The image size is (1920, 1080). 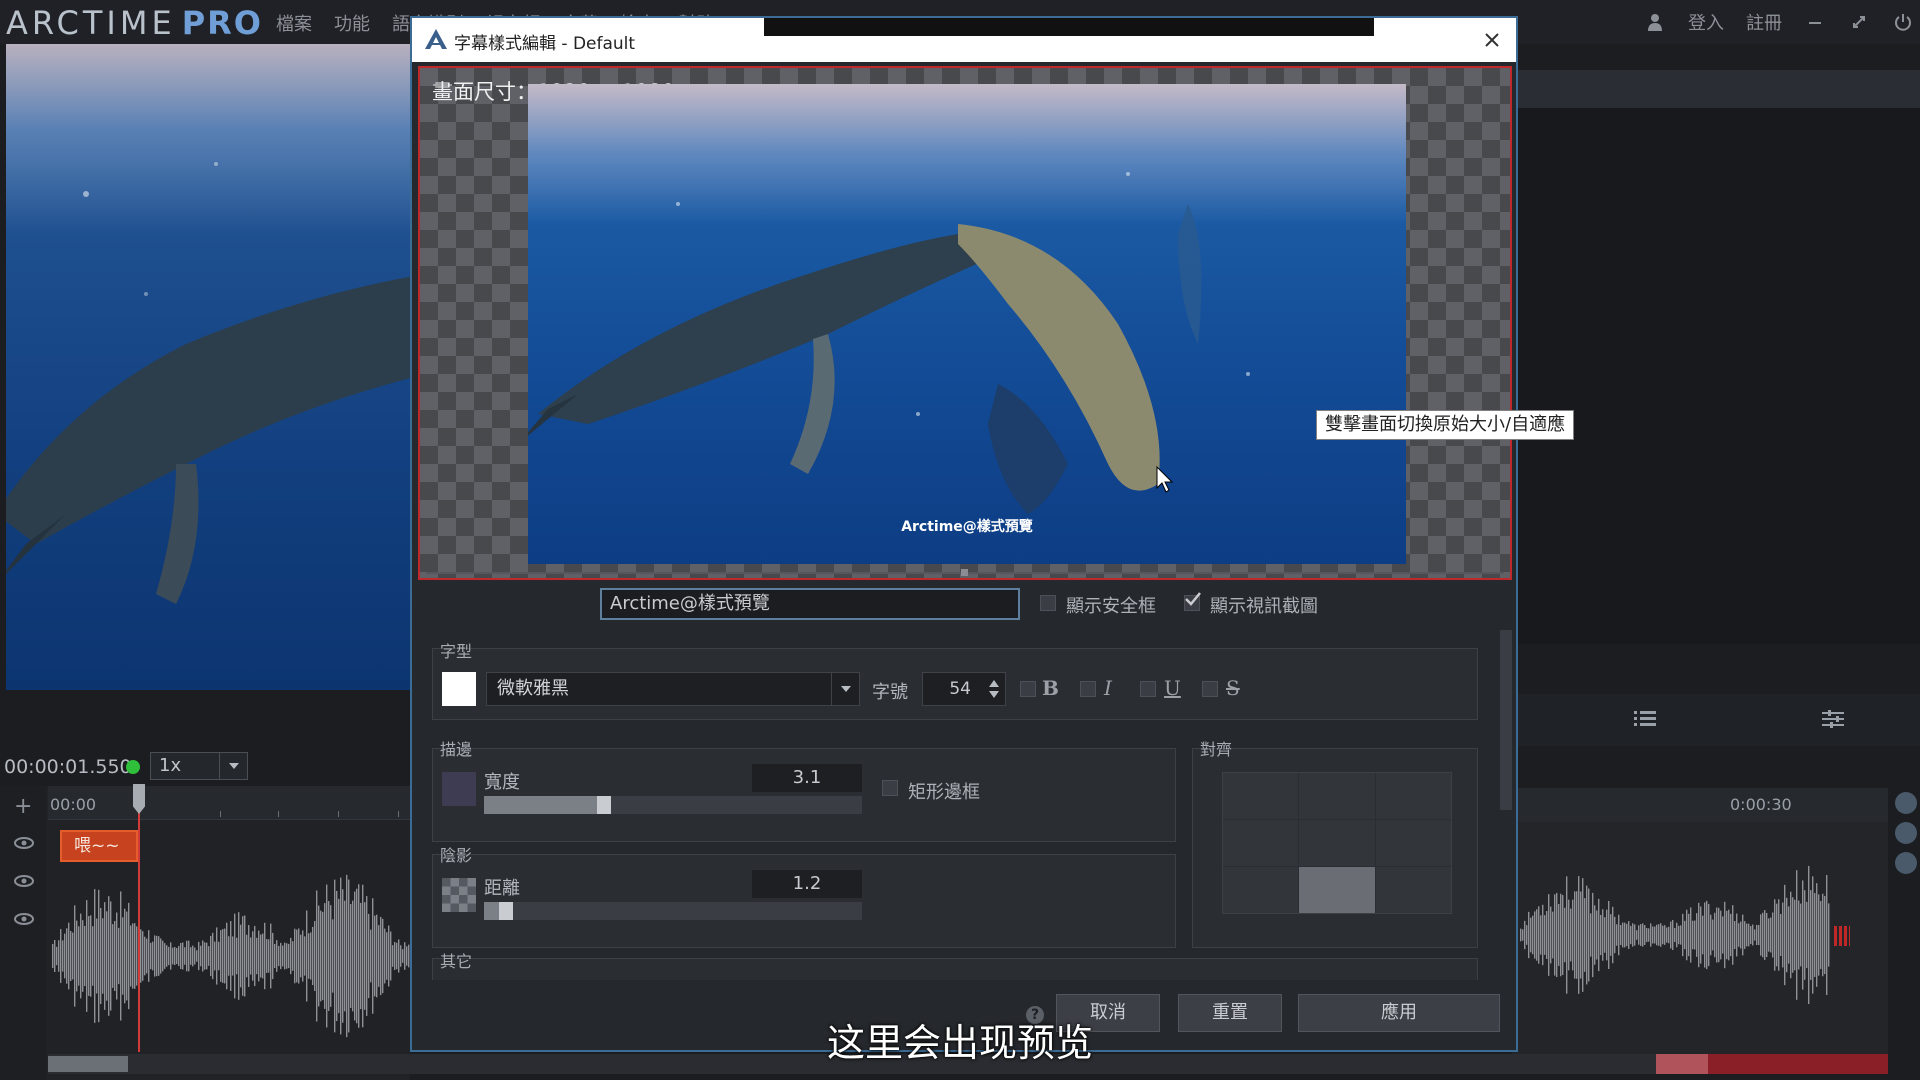 What do you see at coordinates (1048, 603) in the screenshot?
I see `show-safe-frame-checkbox` at bounding box center [1048, 603].